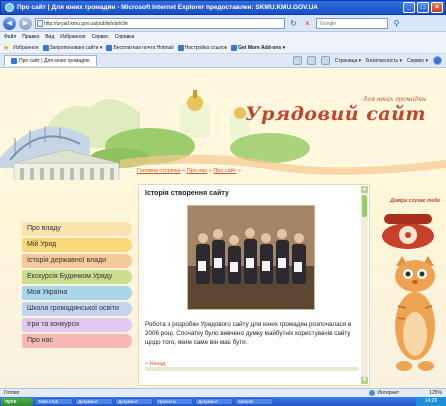  What do you see at coordinates (174, 401) in the screenshot?
I see `taskbar-item: Проекты` at bounding box center [174, 401].